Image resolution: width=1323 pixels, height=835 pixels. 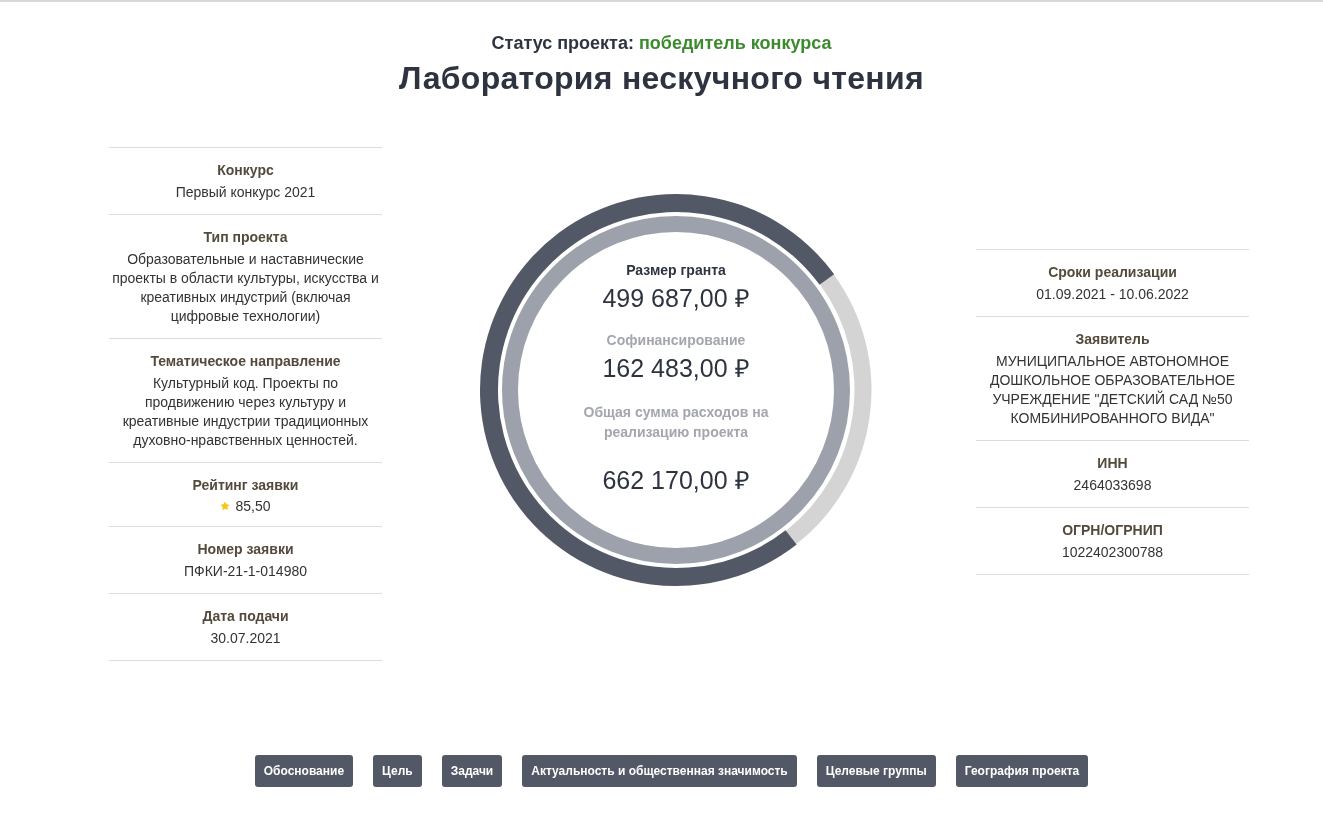 What do you see at coordinates (659, 771) in the screenshot?
I see `section-button: Актуальность и общественная значимость` at bounding box center [659, 771].